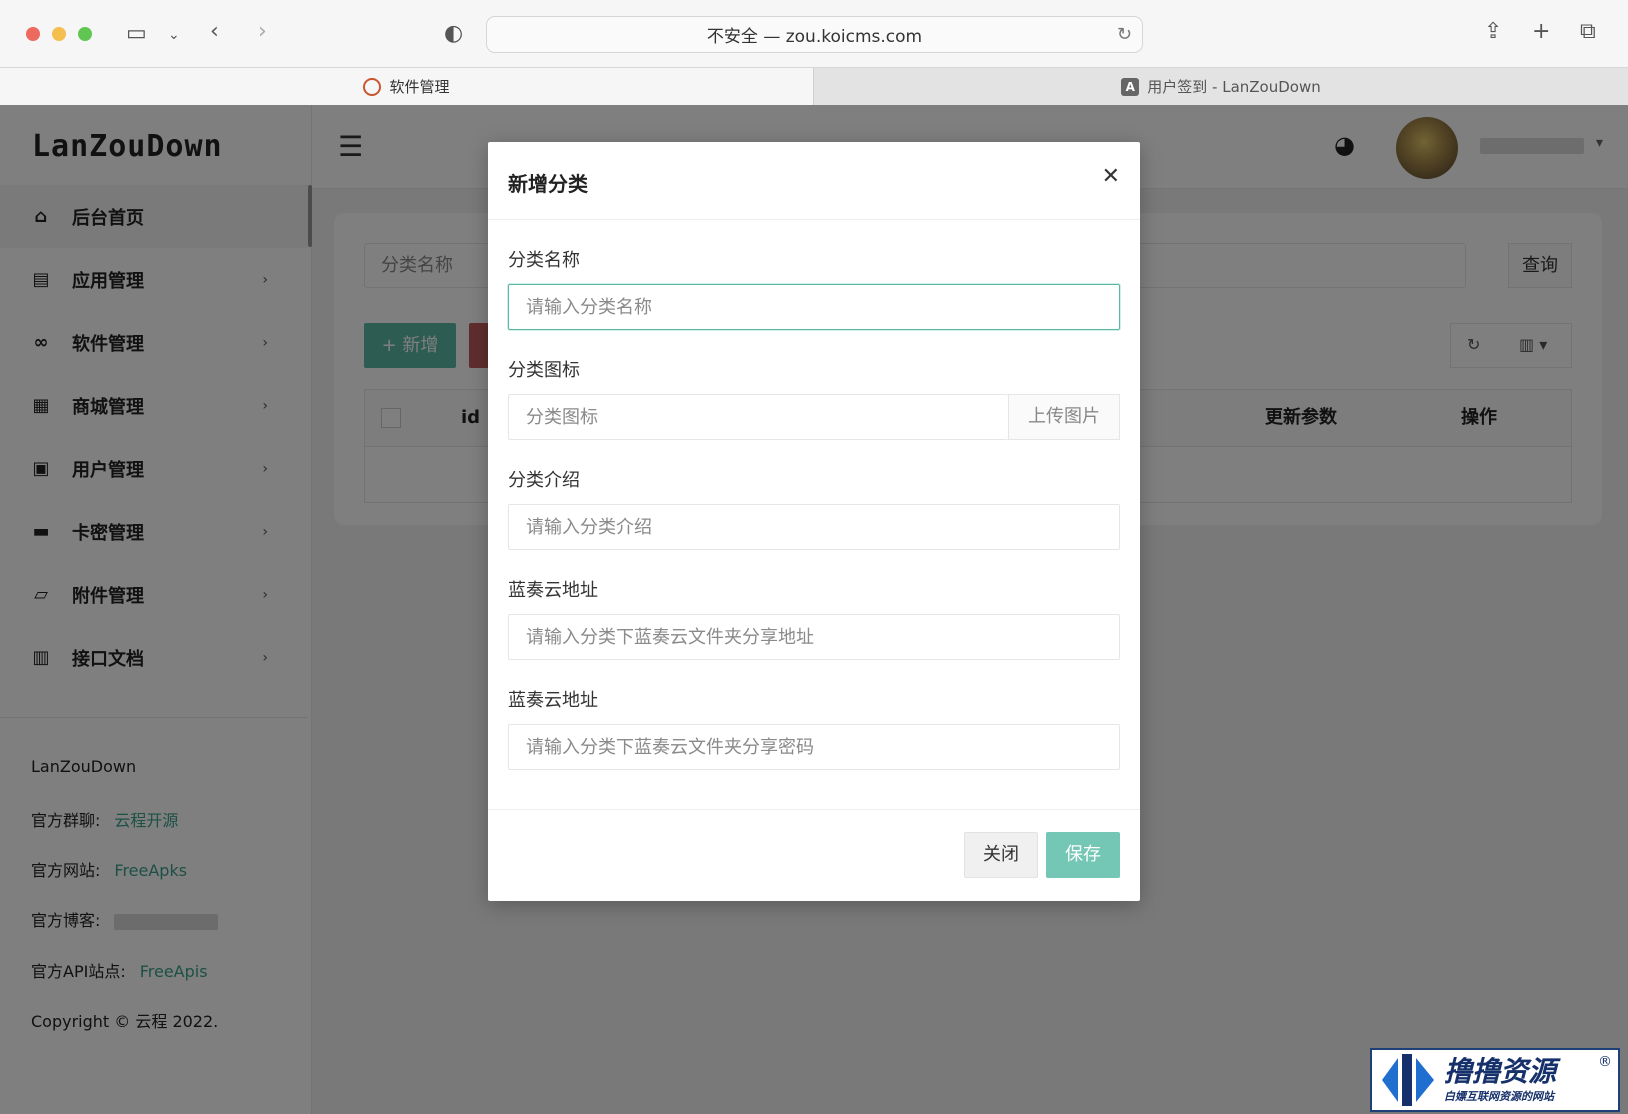 This screenshot has width=1628, height=1114. What do you see at coordinates (1588, 32) in the screenshot?
I see `tab-overview-icon: ⧉` at bounding box center [1588, 32].